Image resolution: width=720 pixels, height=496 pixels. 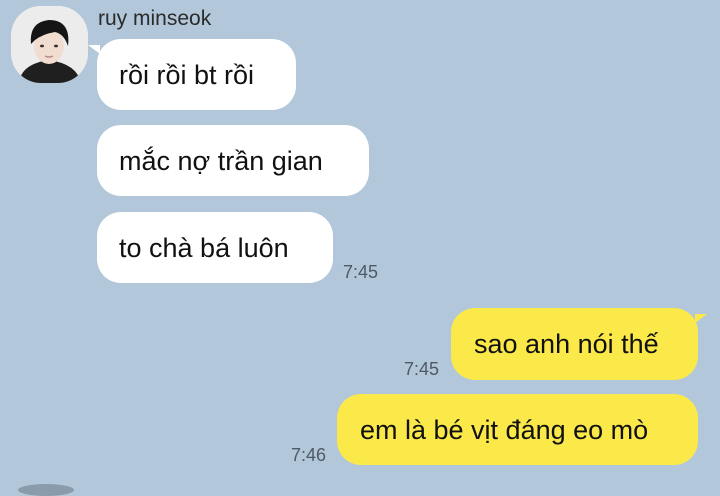 I want to click on message-text: mắc nợ trần gian, so click(x=221, y=161).